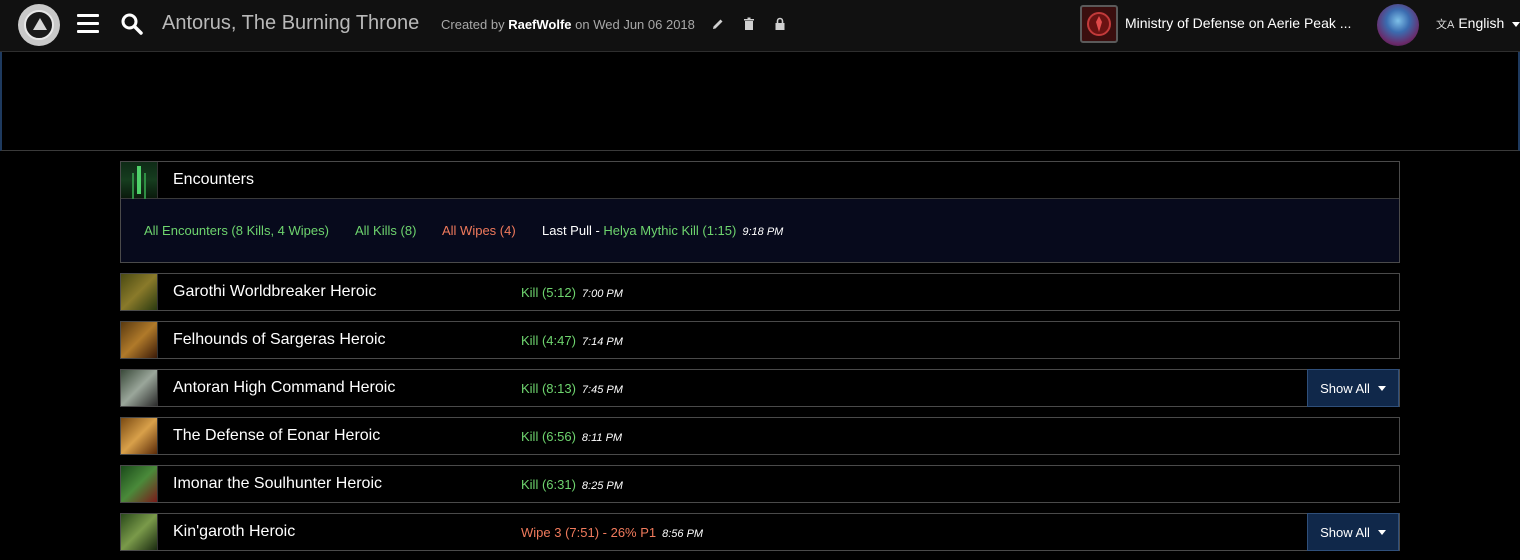 This screenshot has height=560, width=1520. I want to click on filter-all-kills: All Kills (8), so click(385, 230).